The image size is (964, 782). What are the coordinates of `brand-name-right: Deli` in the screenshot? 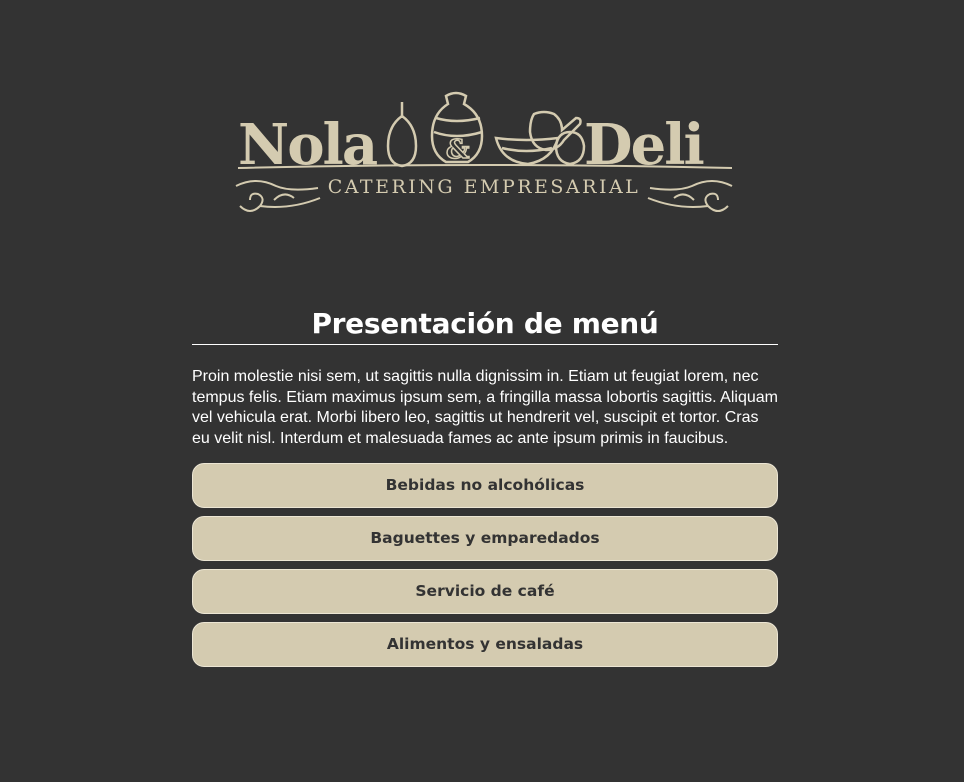 It's located at (643, 145).